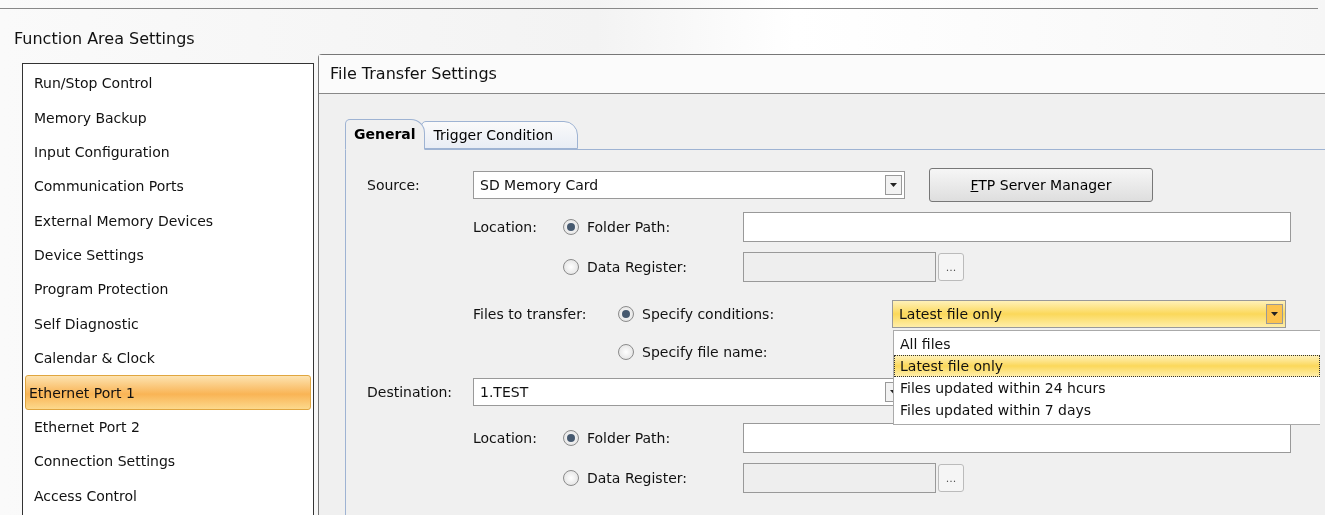 This screenshot has width=1325, height=515. Describe the element at coordinates (530, 313) in the screenshot. I see `field-label: Files to transfer:` at that location.